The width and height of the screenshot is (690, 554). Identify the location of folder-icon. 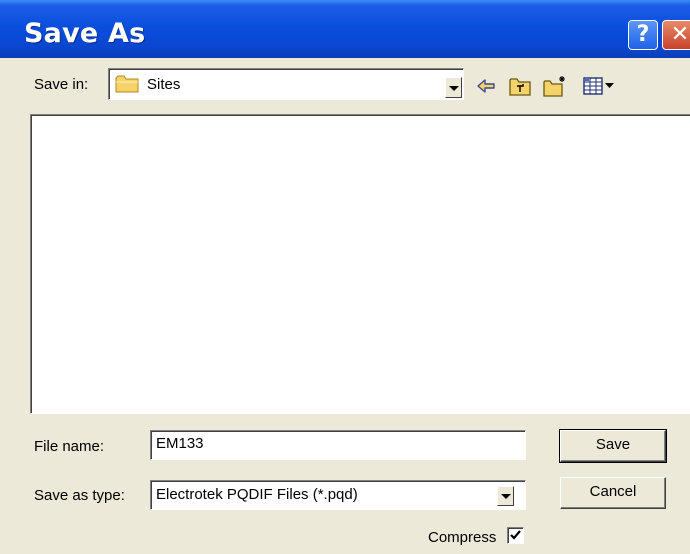
(127, 84).